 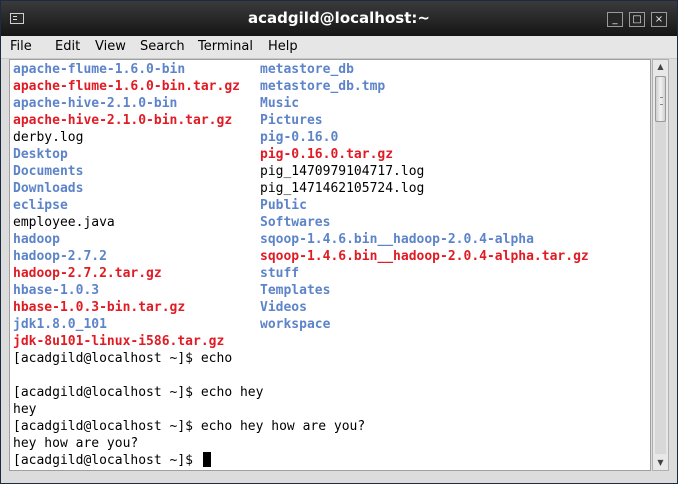 I want to click on listing-entry: pig_1470979104717.log, so click(x=342, y=171).